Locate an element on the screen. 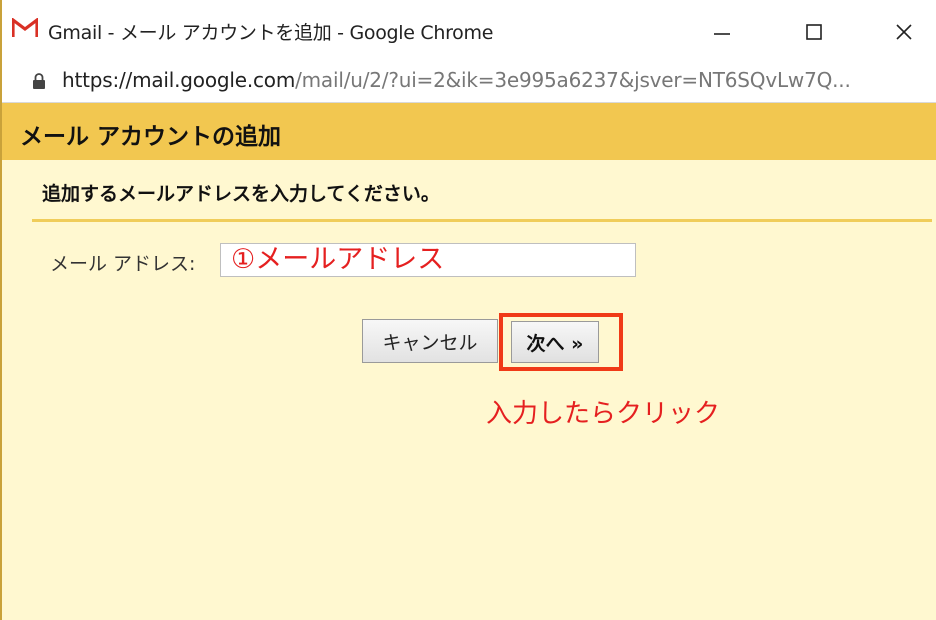  maximize-button is located at coordinates (814, 32).